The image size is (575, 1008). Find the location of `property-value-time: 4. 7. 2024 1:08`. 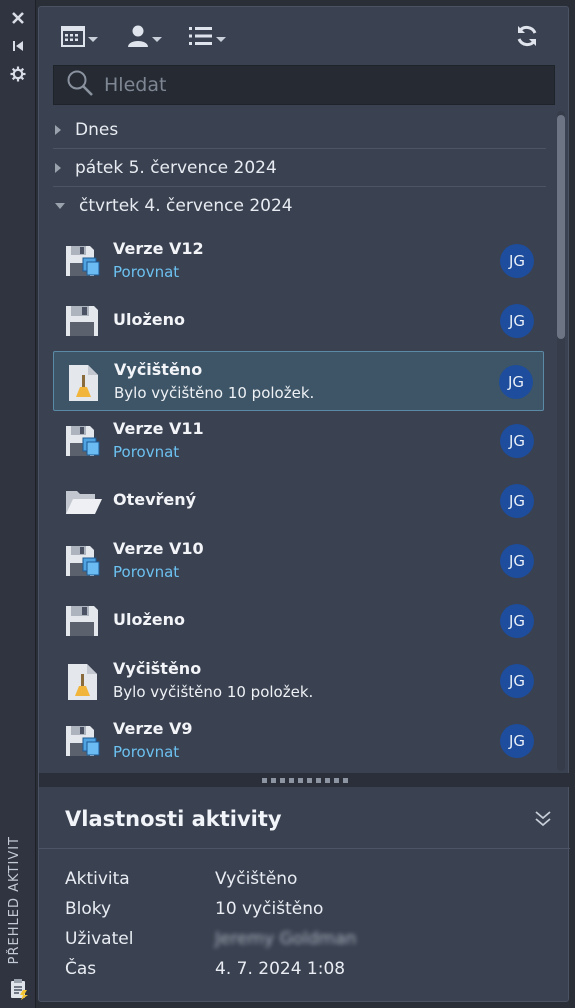

property-value-time: 4. 7. 2024 1:08 is located at coordinates (280, 969).